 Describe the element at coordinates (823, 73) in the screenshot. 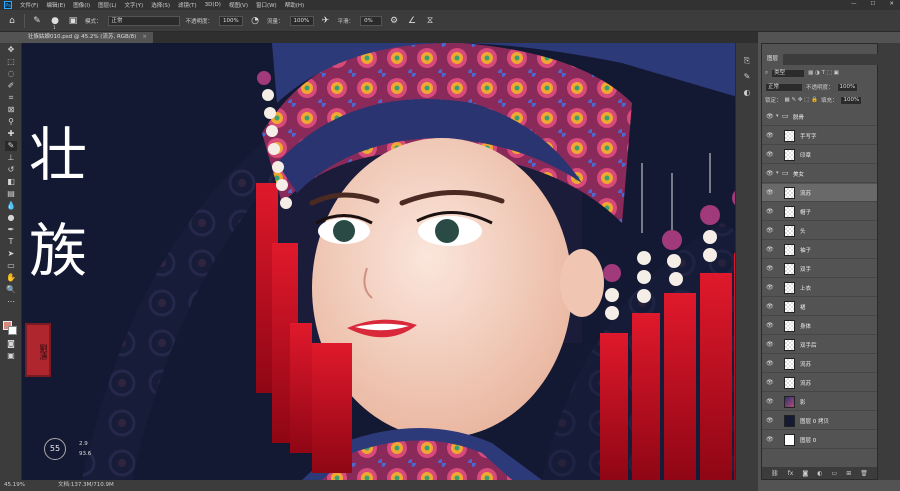

I see `filter-icons: ▦ ◑ T ⬚ ▣` at that location.